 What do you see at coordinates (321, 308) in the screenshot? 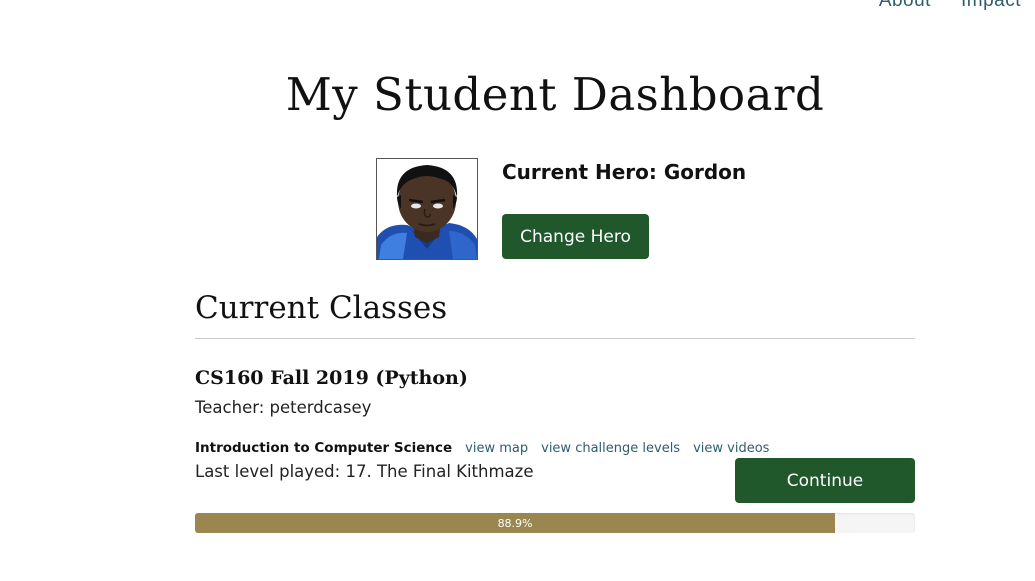
I see `current-classes-heading: Current Classes` at bounding box center [321, 308].